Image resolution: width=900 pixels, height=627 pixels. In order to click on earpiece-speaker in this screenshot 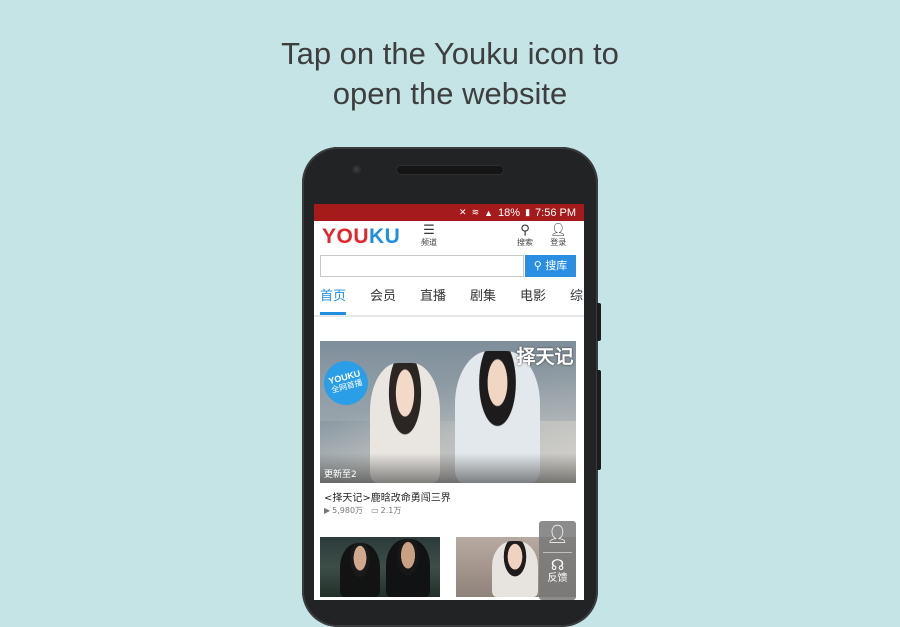, I will do `click(450, 170)`.